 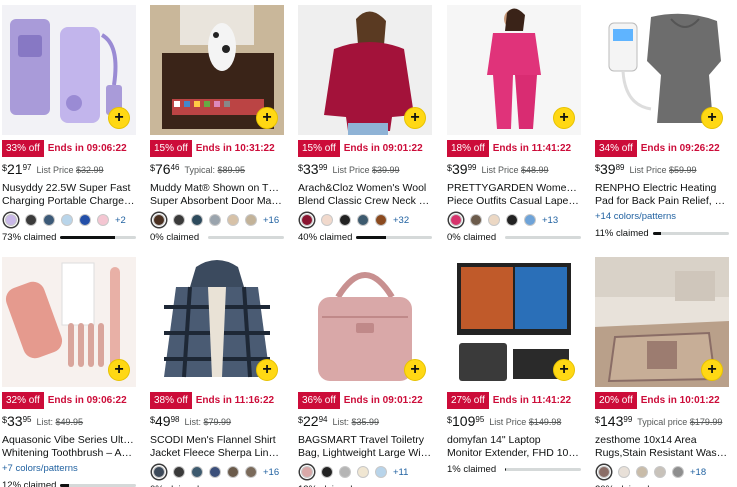 What do you see at coordinates (365, 440) in the screenshot?
I see `product-title-line-1: BAGSMART Travel Toiletry` at bounding box center [365, 440].